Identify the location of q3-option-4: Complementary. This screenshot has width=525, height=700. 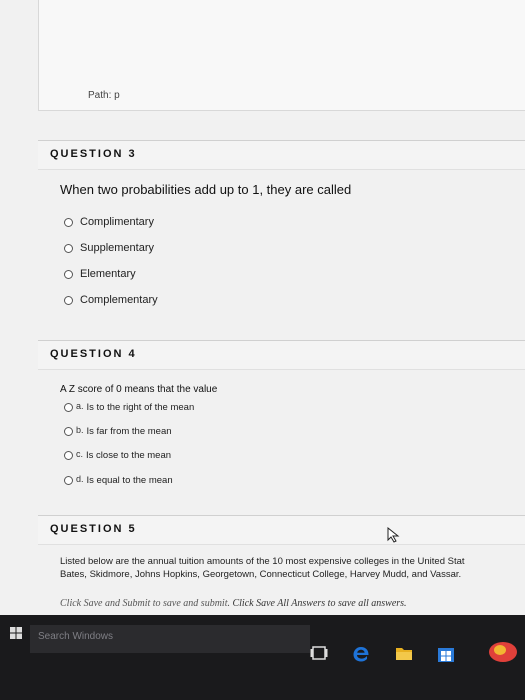
(111, 300).